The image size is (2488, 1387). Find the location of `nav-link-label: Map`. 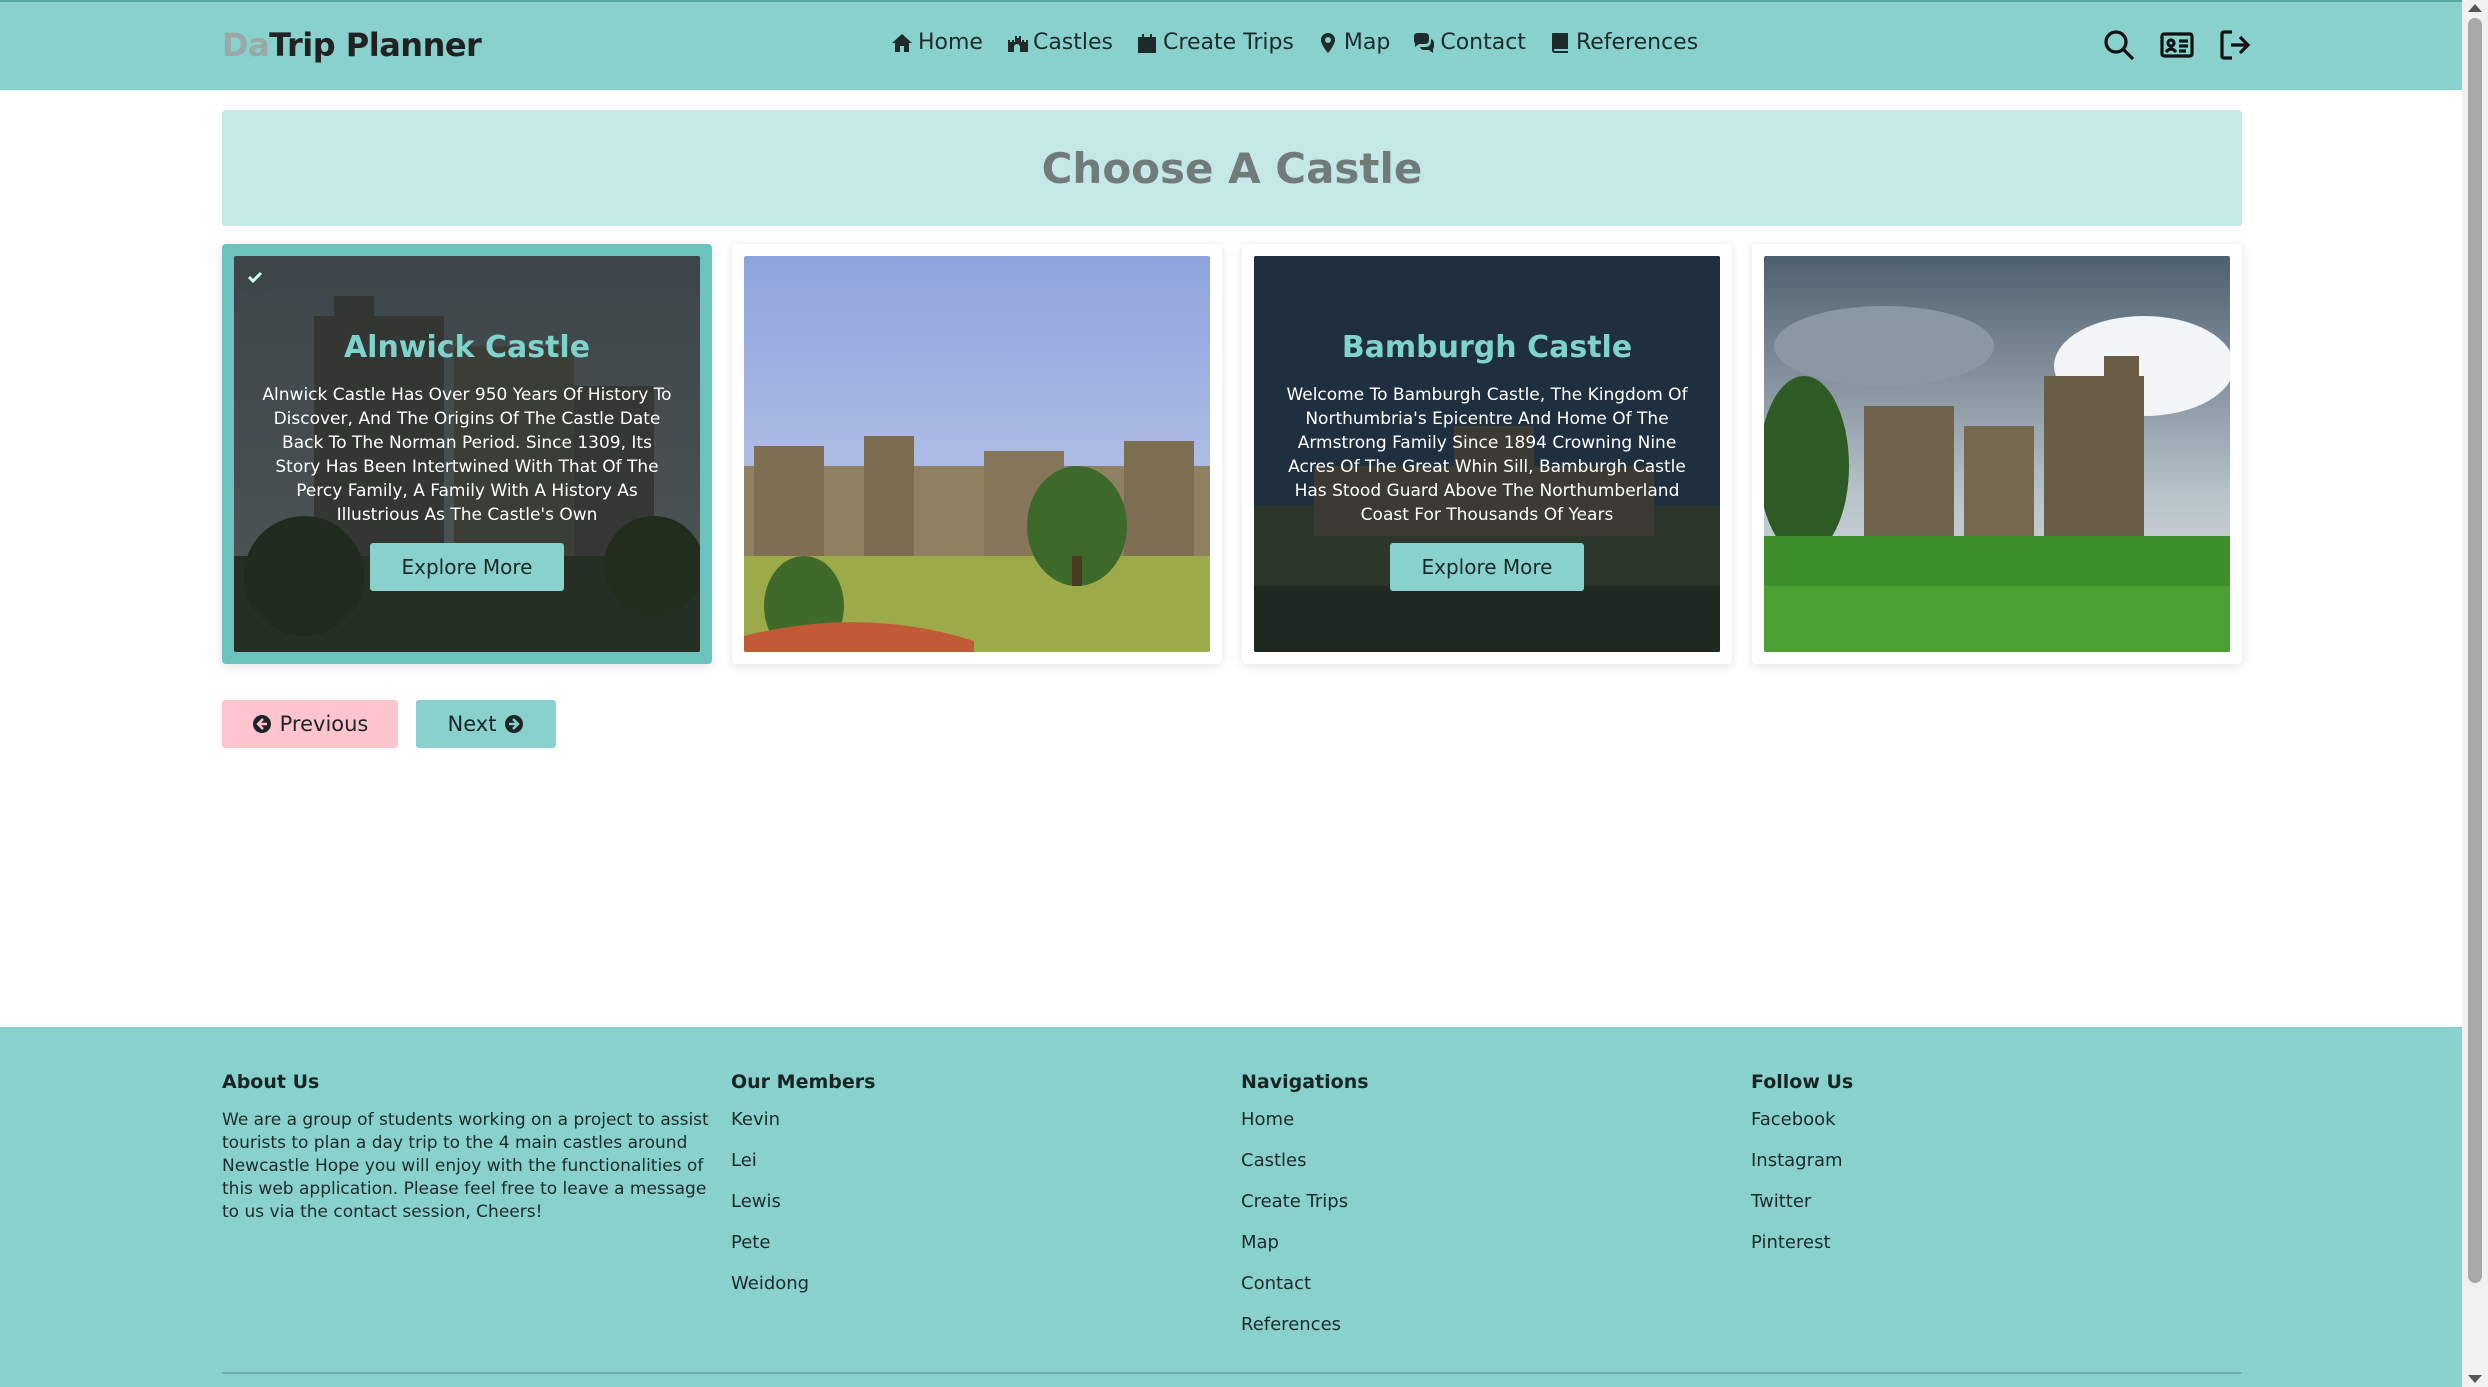

nav-link-label: Map is located at coordinates (1367, 42).